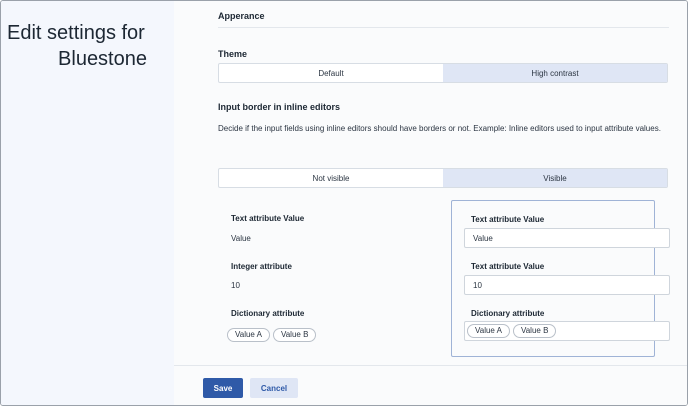  Describe the element at coordinates (248, 335) in the screenshot. I see `plain-chip-value-a: Value A` at that location.